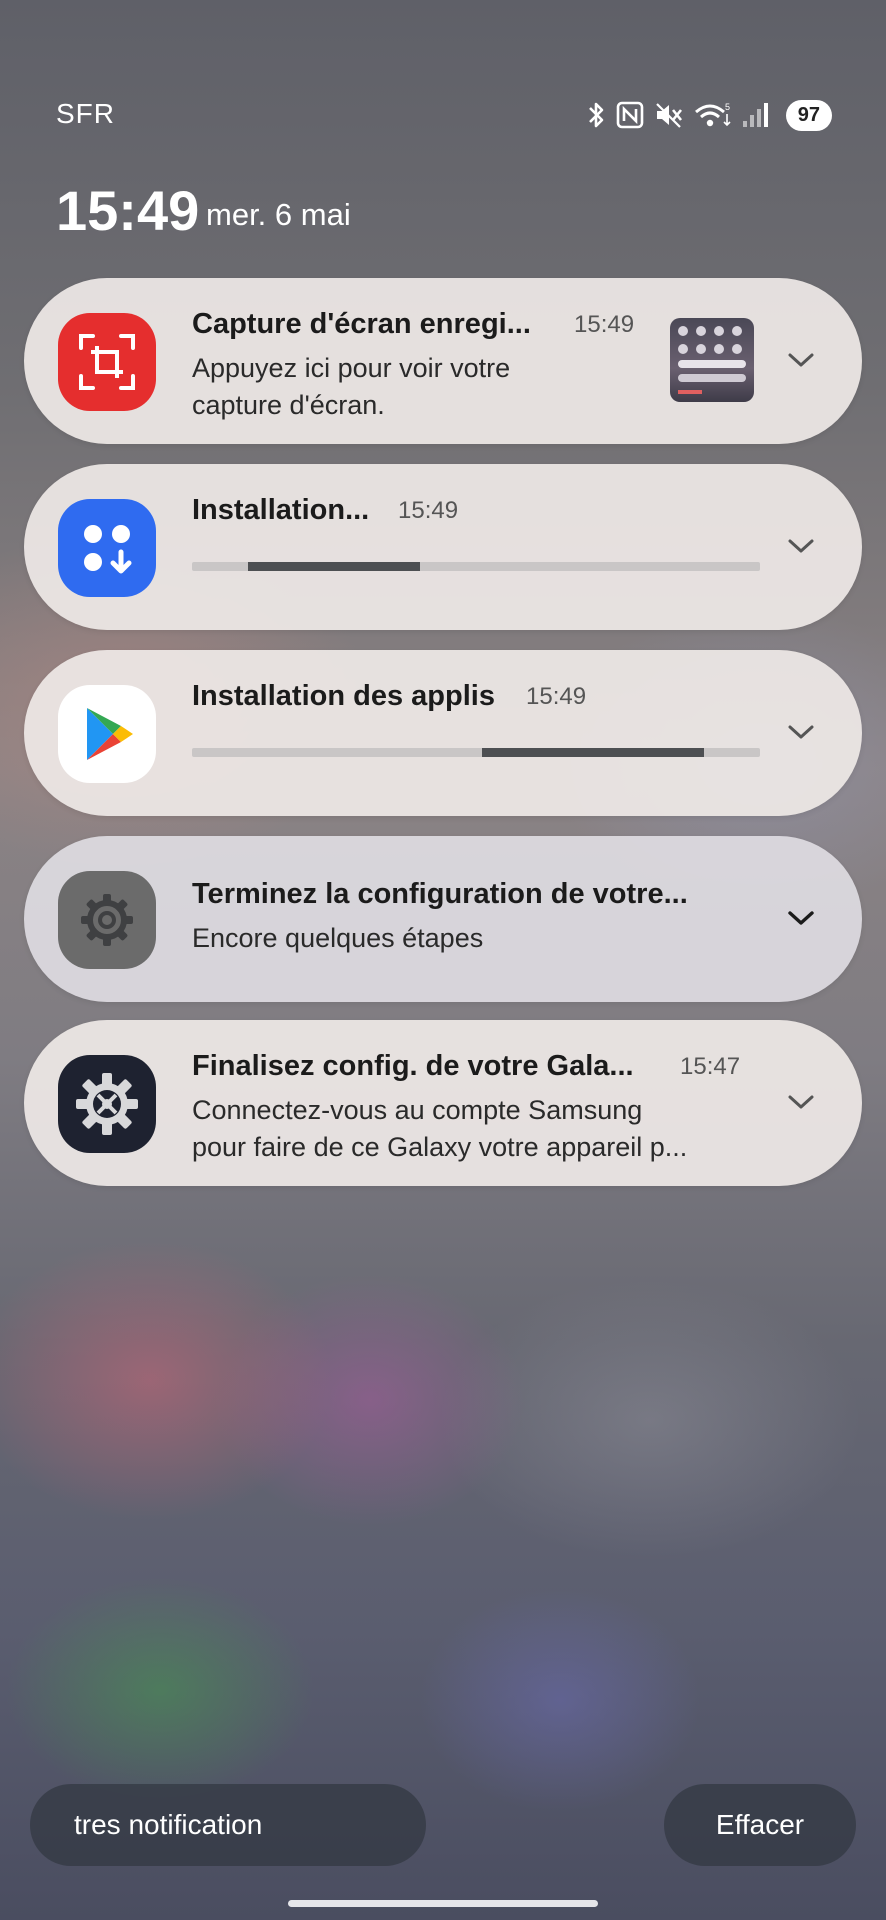  I want to click on wifi-icon: 5, so click(712, 114).